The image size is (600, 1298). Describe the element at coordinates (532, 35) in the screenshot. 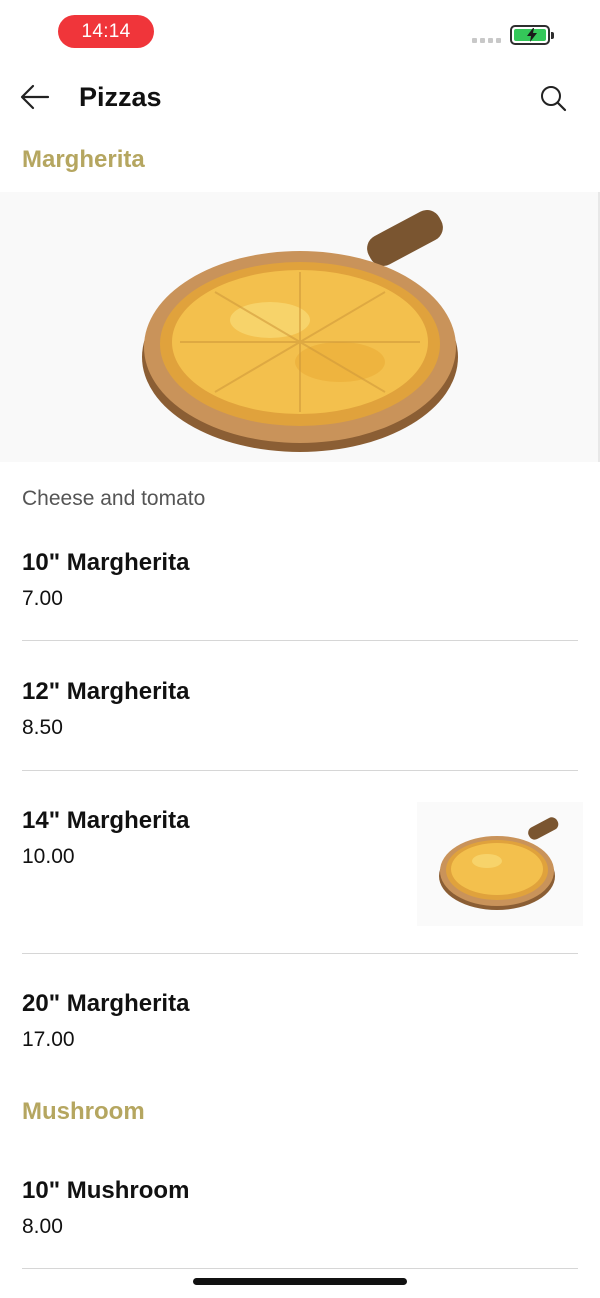

I see `battery-charging-icon` at that location.